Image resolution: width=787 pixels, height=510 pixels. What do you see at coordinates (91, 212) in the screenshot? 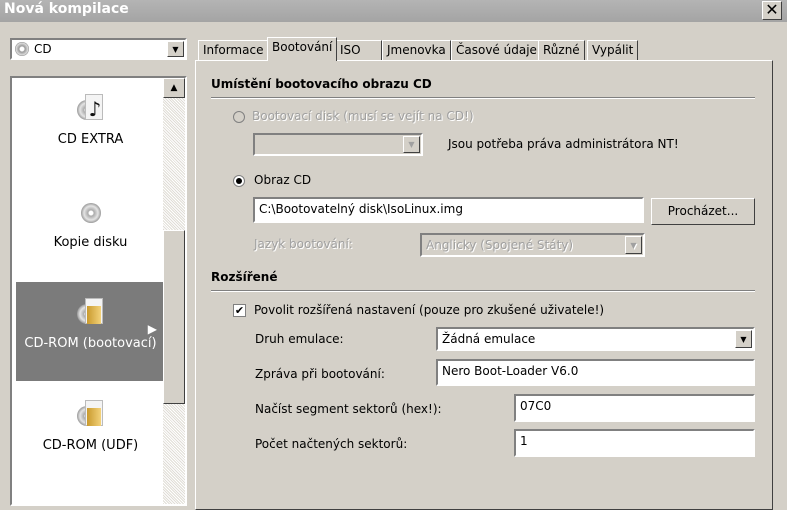
I see `disc-copy-icon` at bounding box center [91, 212].